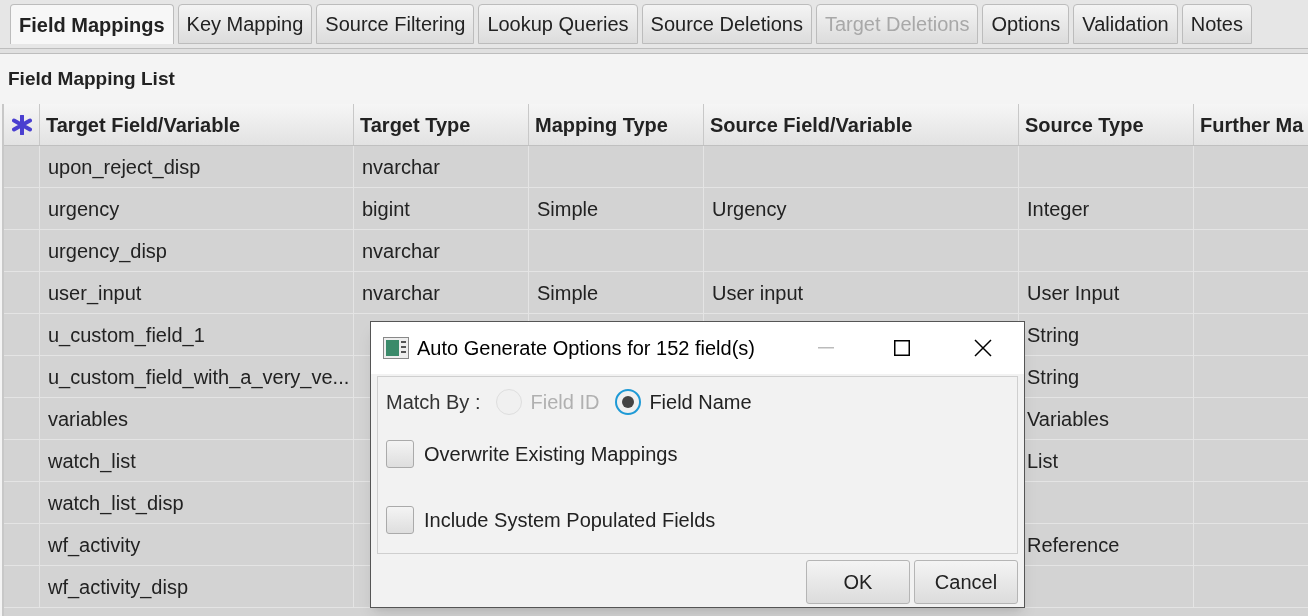 This screenshot has height=616, width=1308. Describe the element at coordinates (1216, 24) in the screenshot. I see `tab: Notes` at that location.